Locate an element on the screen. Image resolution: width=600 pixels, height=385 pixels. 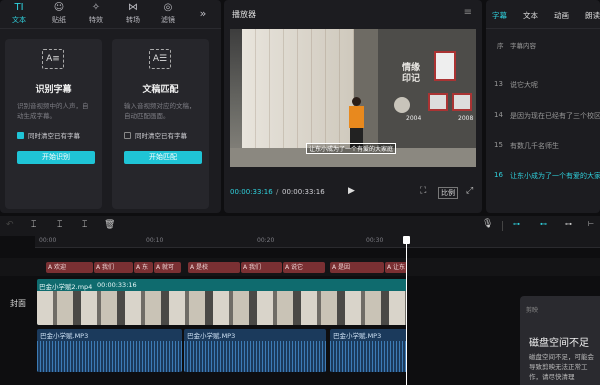
column-content: 字幕内容 is located at coordinates (523, 46).